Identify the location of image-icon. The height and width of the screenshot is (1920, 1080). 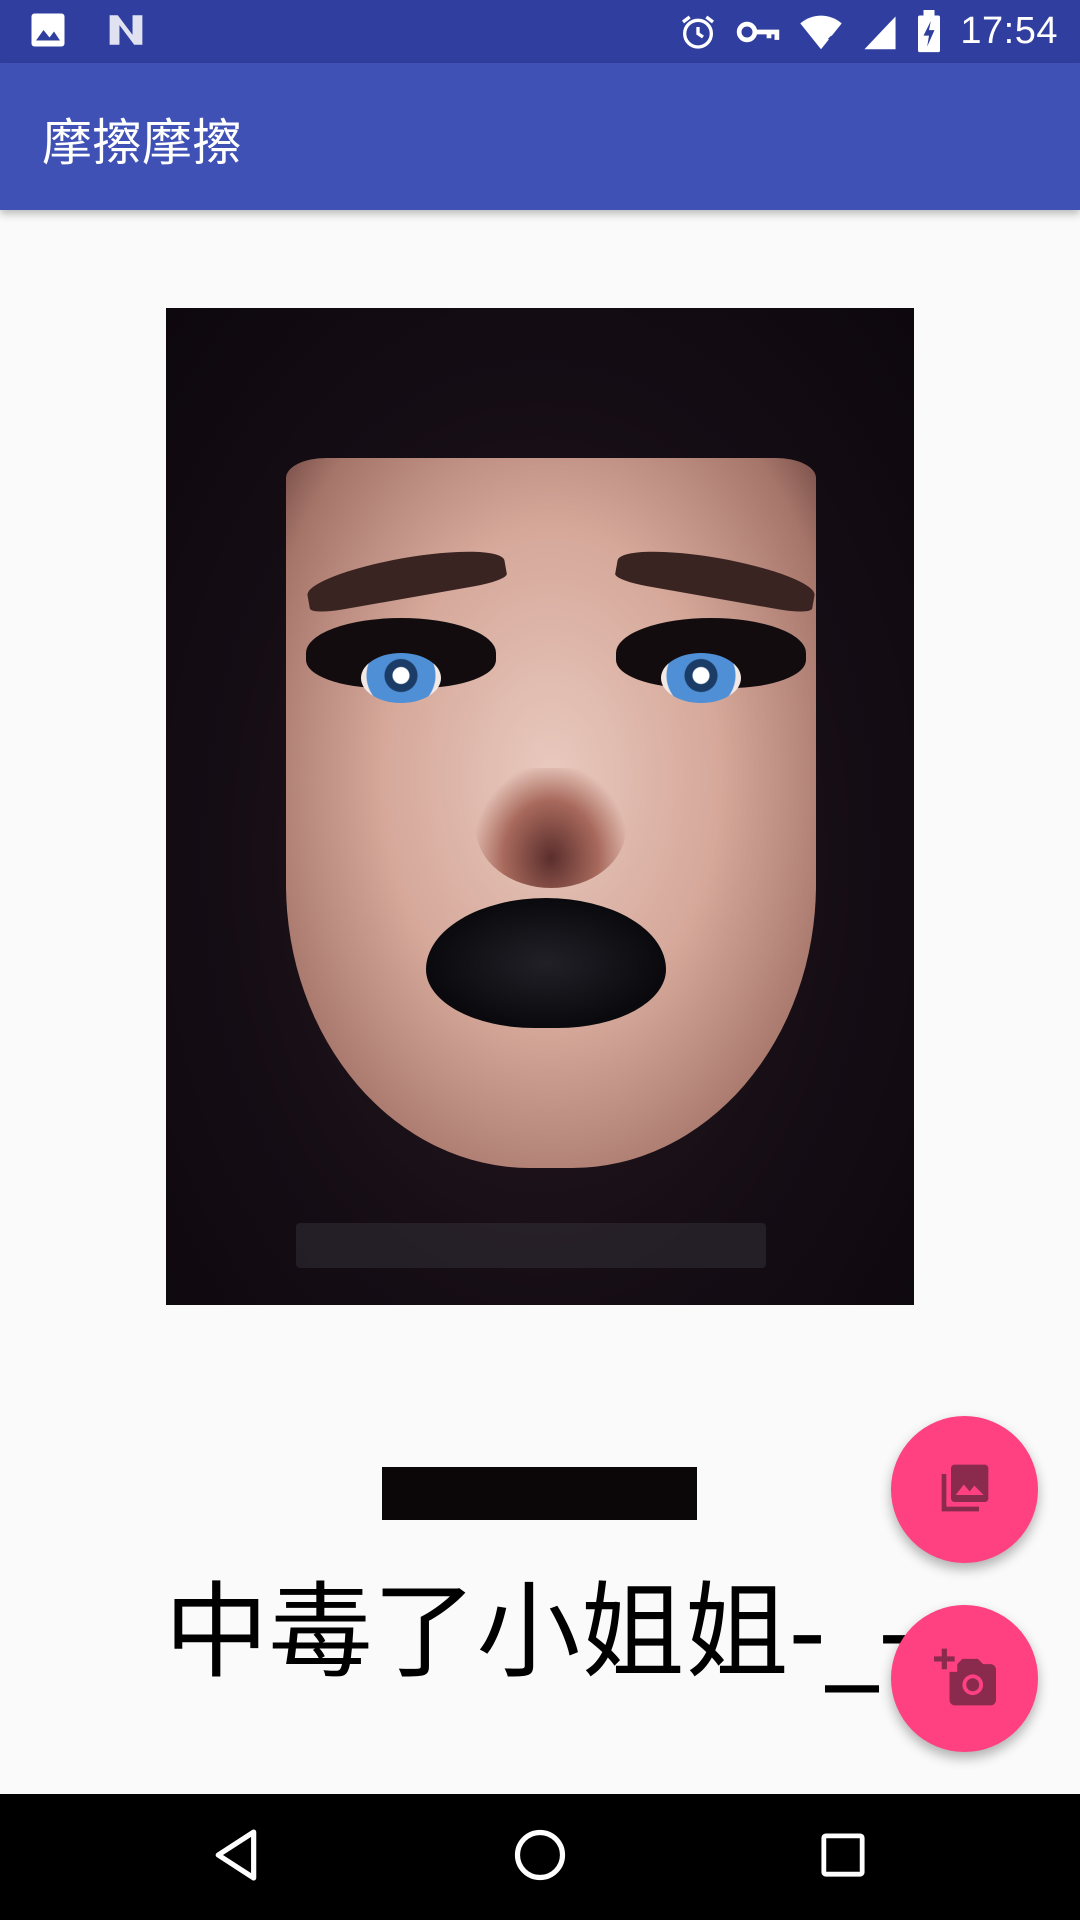
(48, 30).